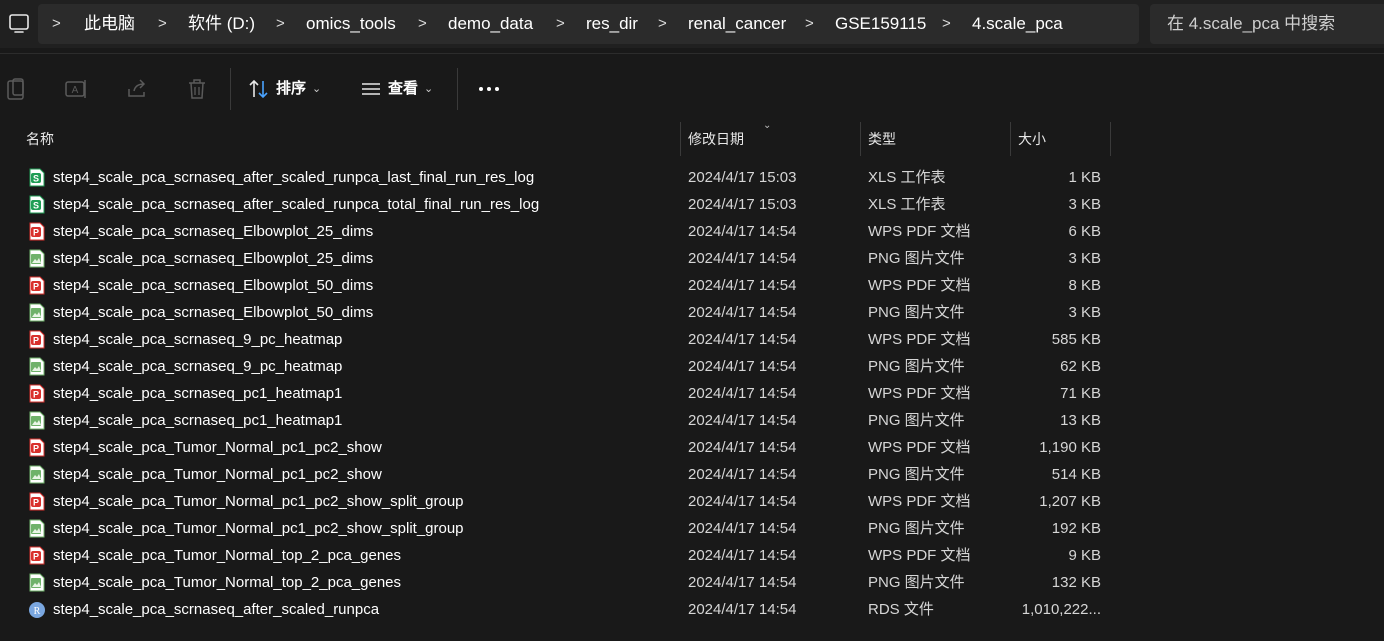 Image resolution: width=1384 pixels, height=641 pixels. Describe the element at coordinates (17, 89) in the screenshot. I see `paste-icon` at that location.